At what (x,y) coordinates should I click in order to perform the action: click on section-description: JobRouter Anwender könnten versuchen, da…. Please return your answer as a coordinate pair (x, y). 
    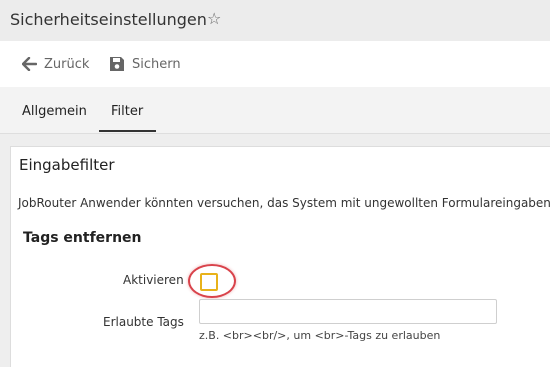
    Looking at the image, I should click on (284, 203).